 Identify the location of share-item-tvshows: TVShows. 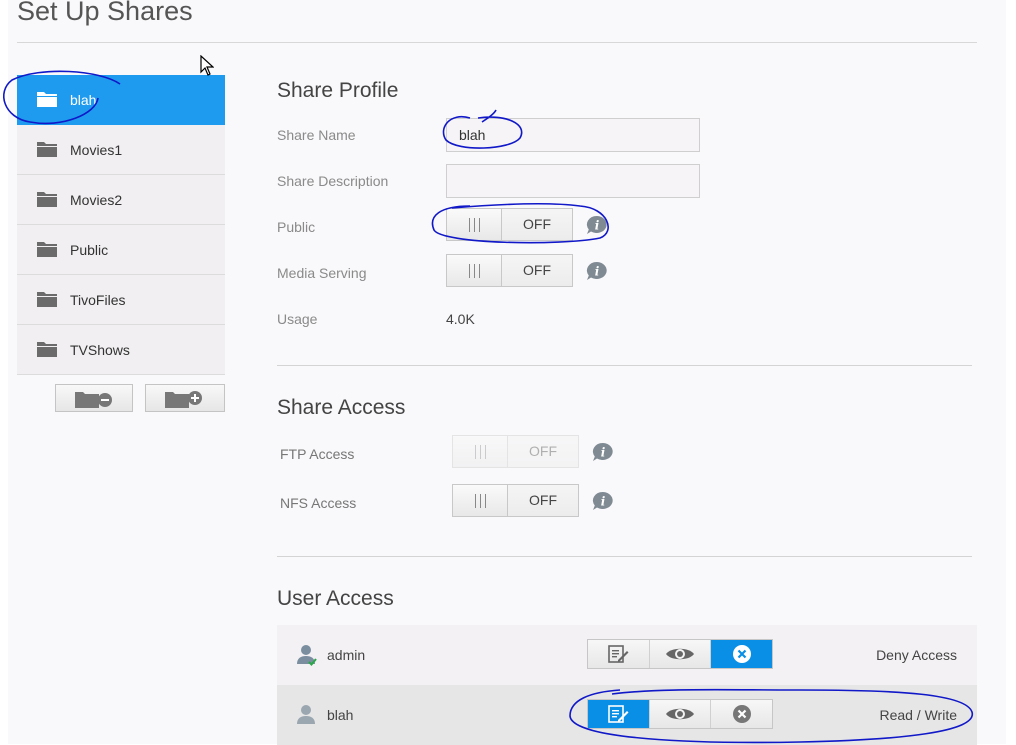
(121, 350).